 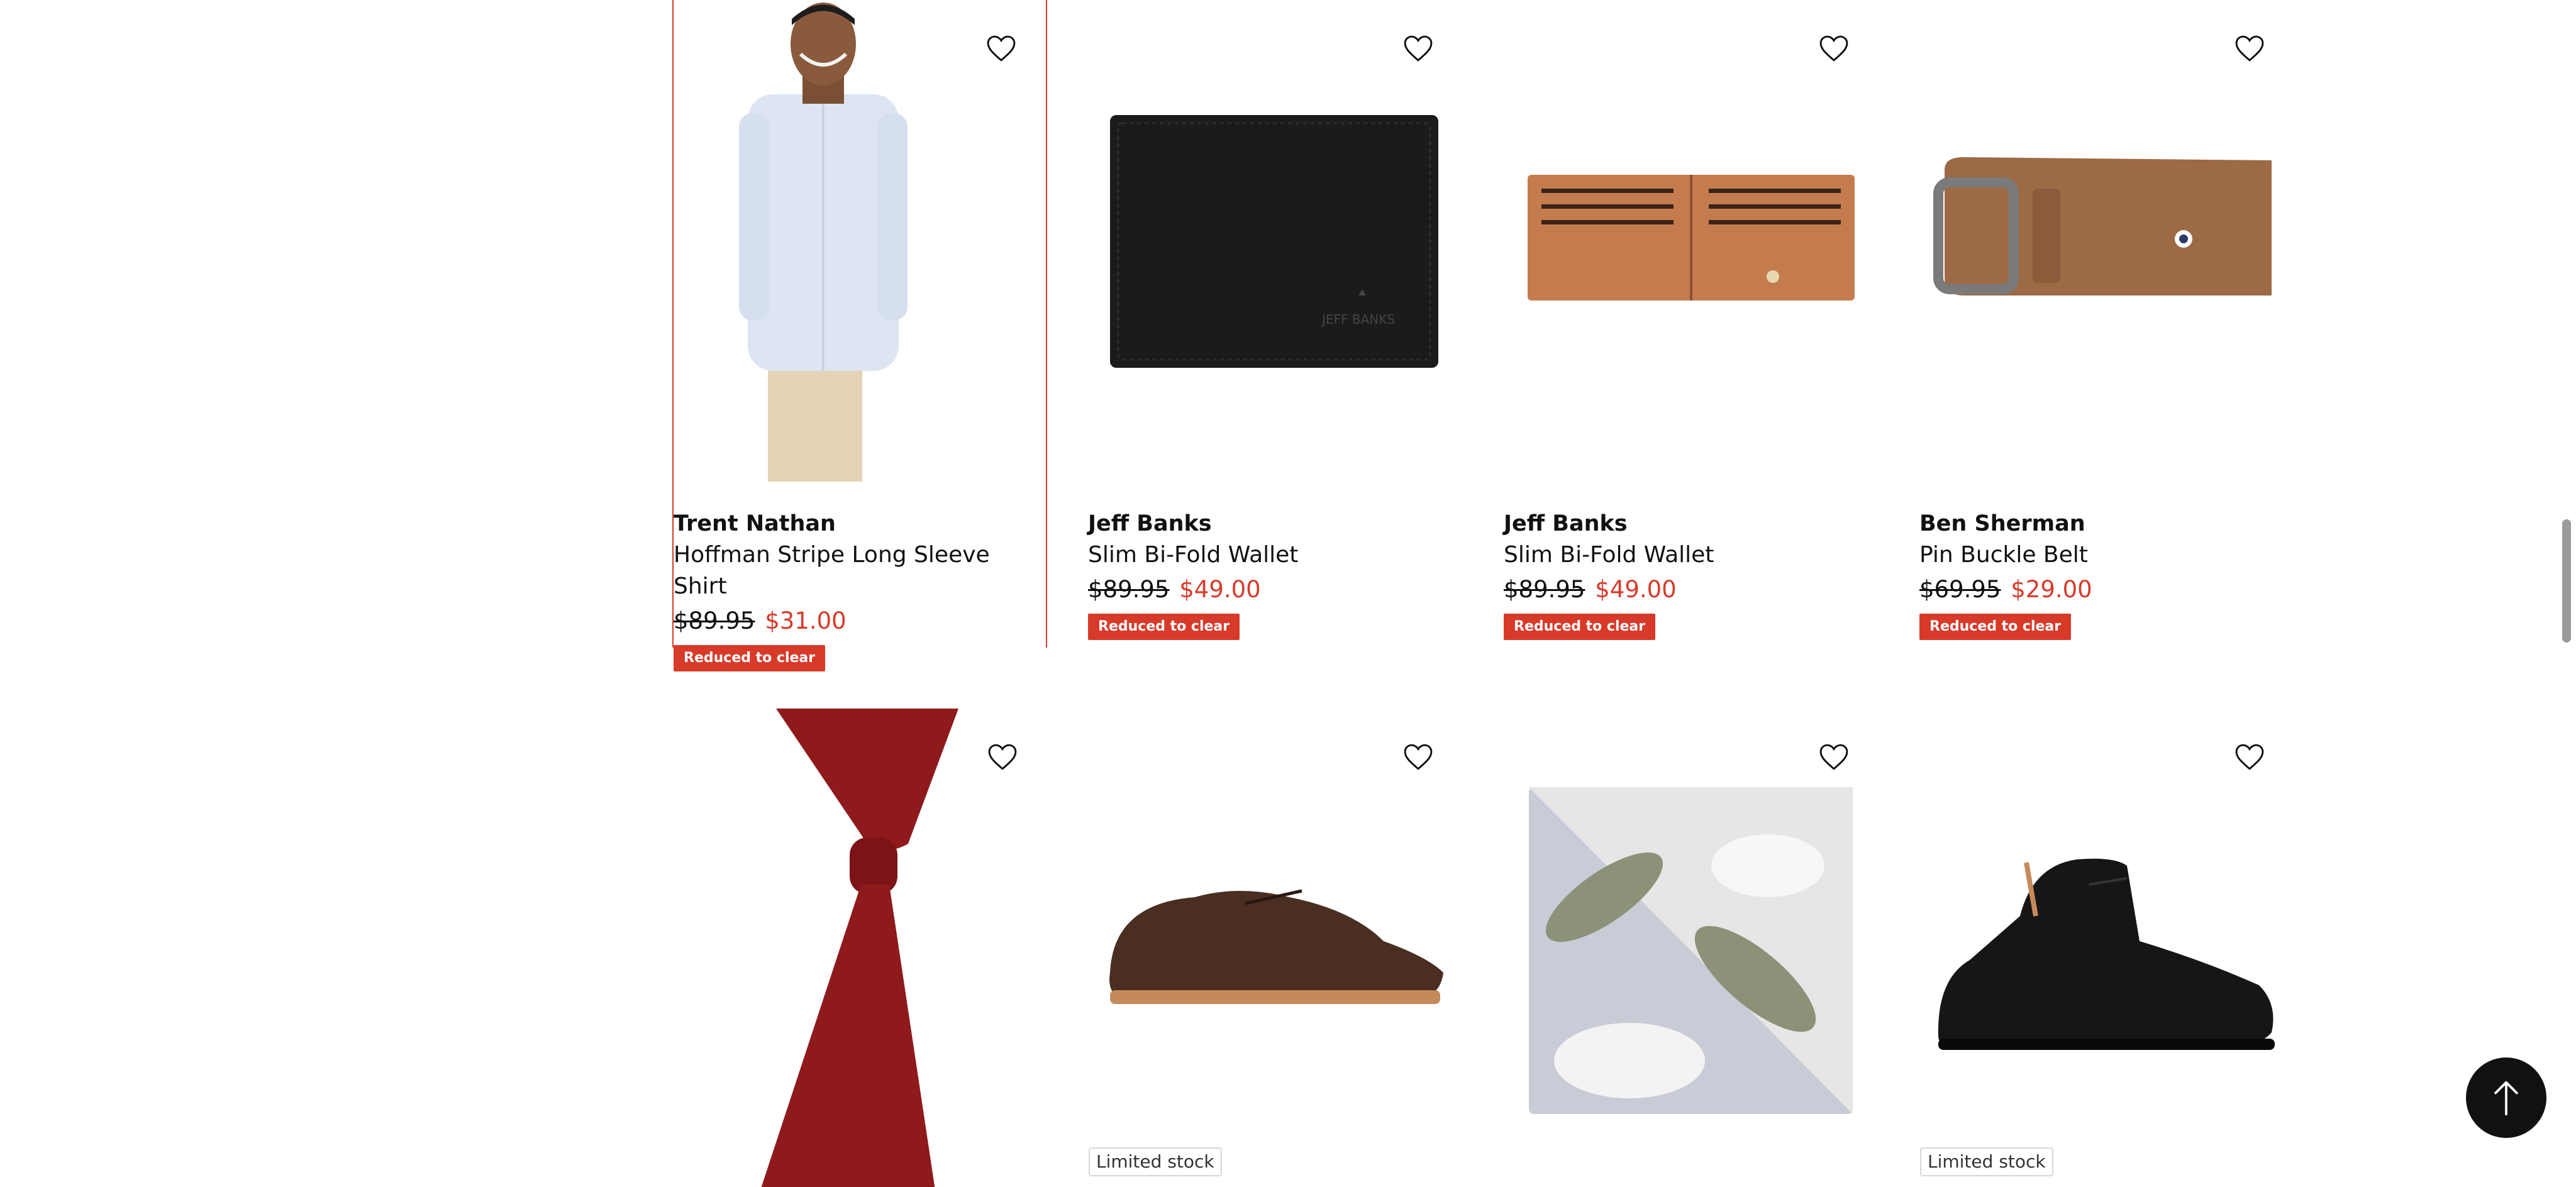 What do you see at coordinates (861, 621) in the screenshot?
I see `product-price: $89.95 $31.00` at bounding box center [861, 621].